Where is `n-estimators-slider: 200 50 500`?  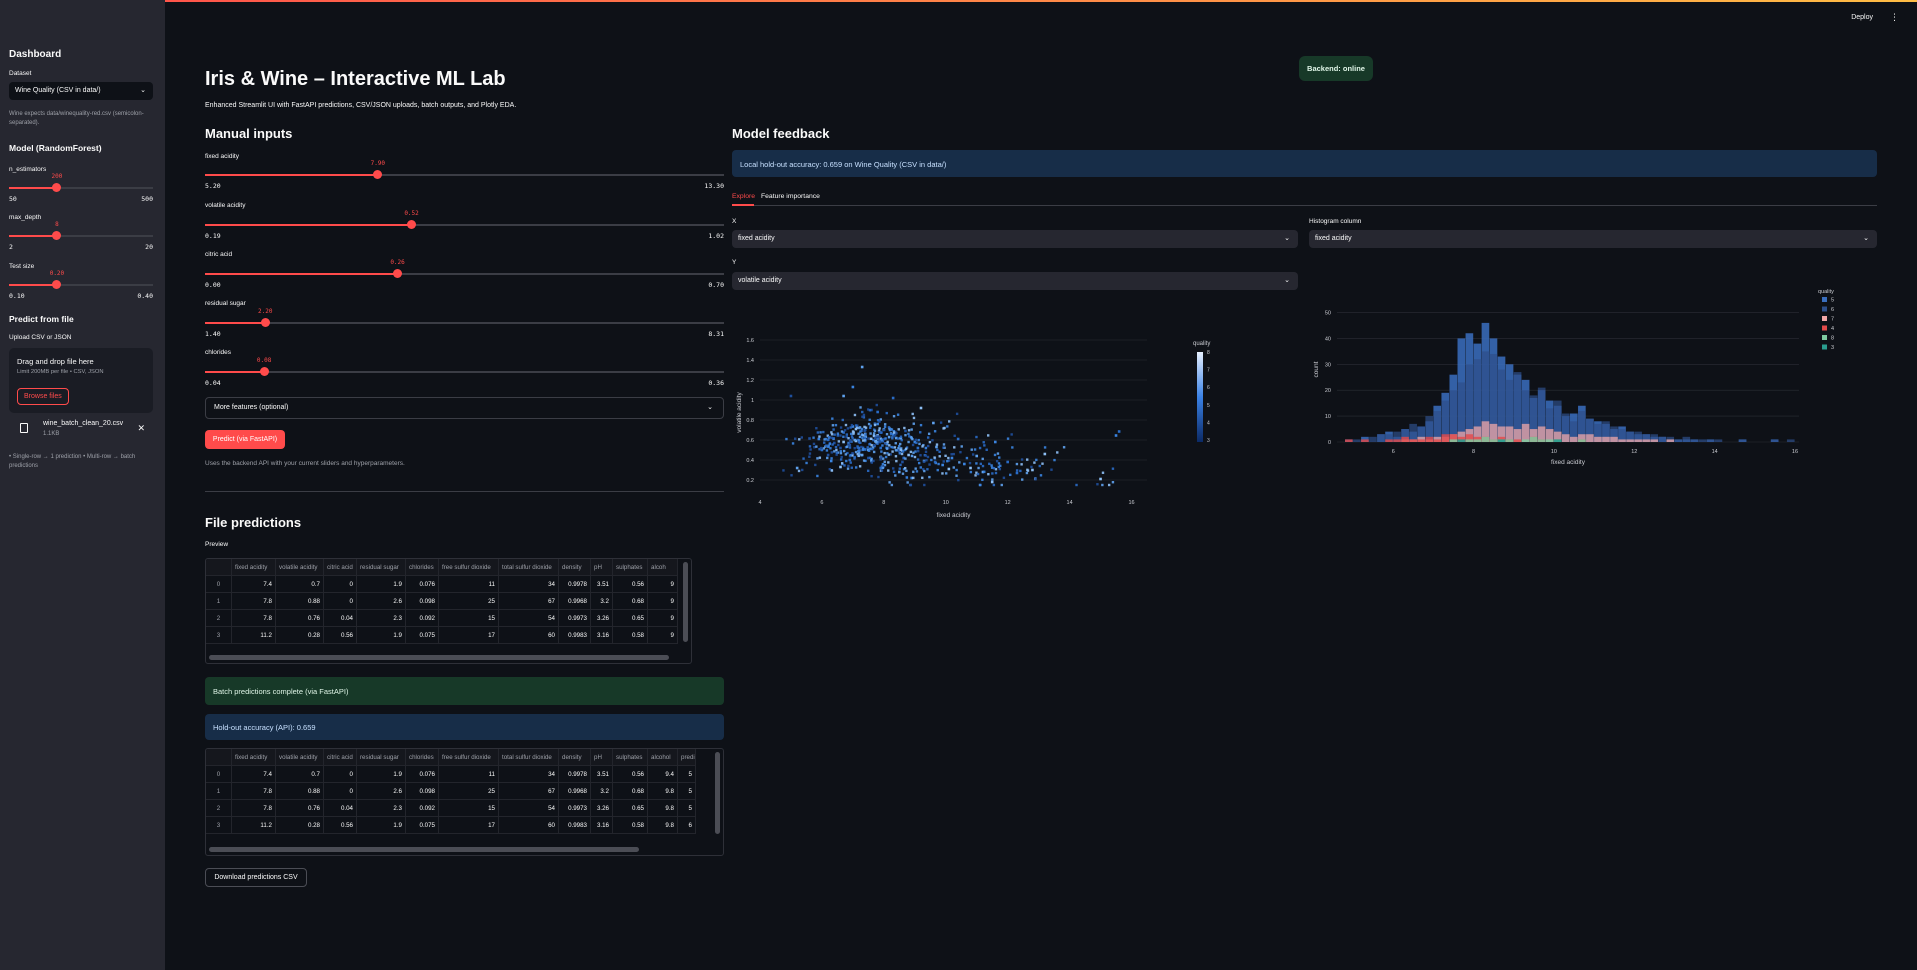 n-estimators-slider: 200 50 500 is located at coordinates (81, 188).